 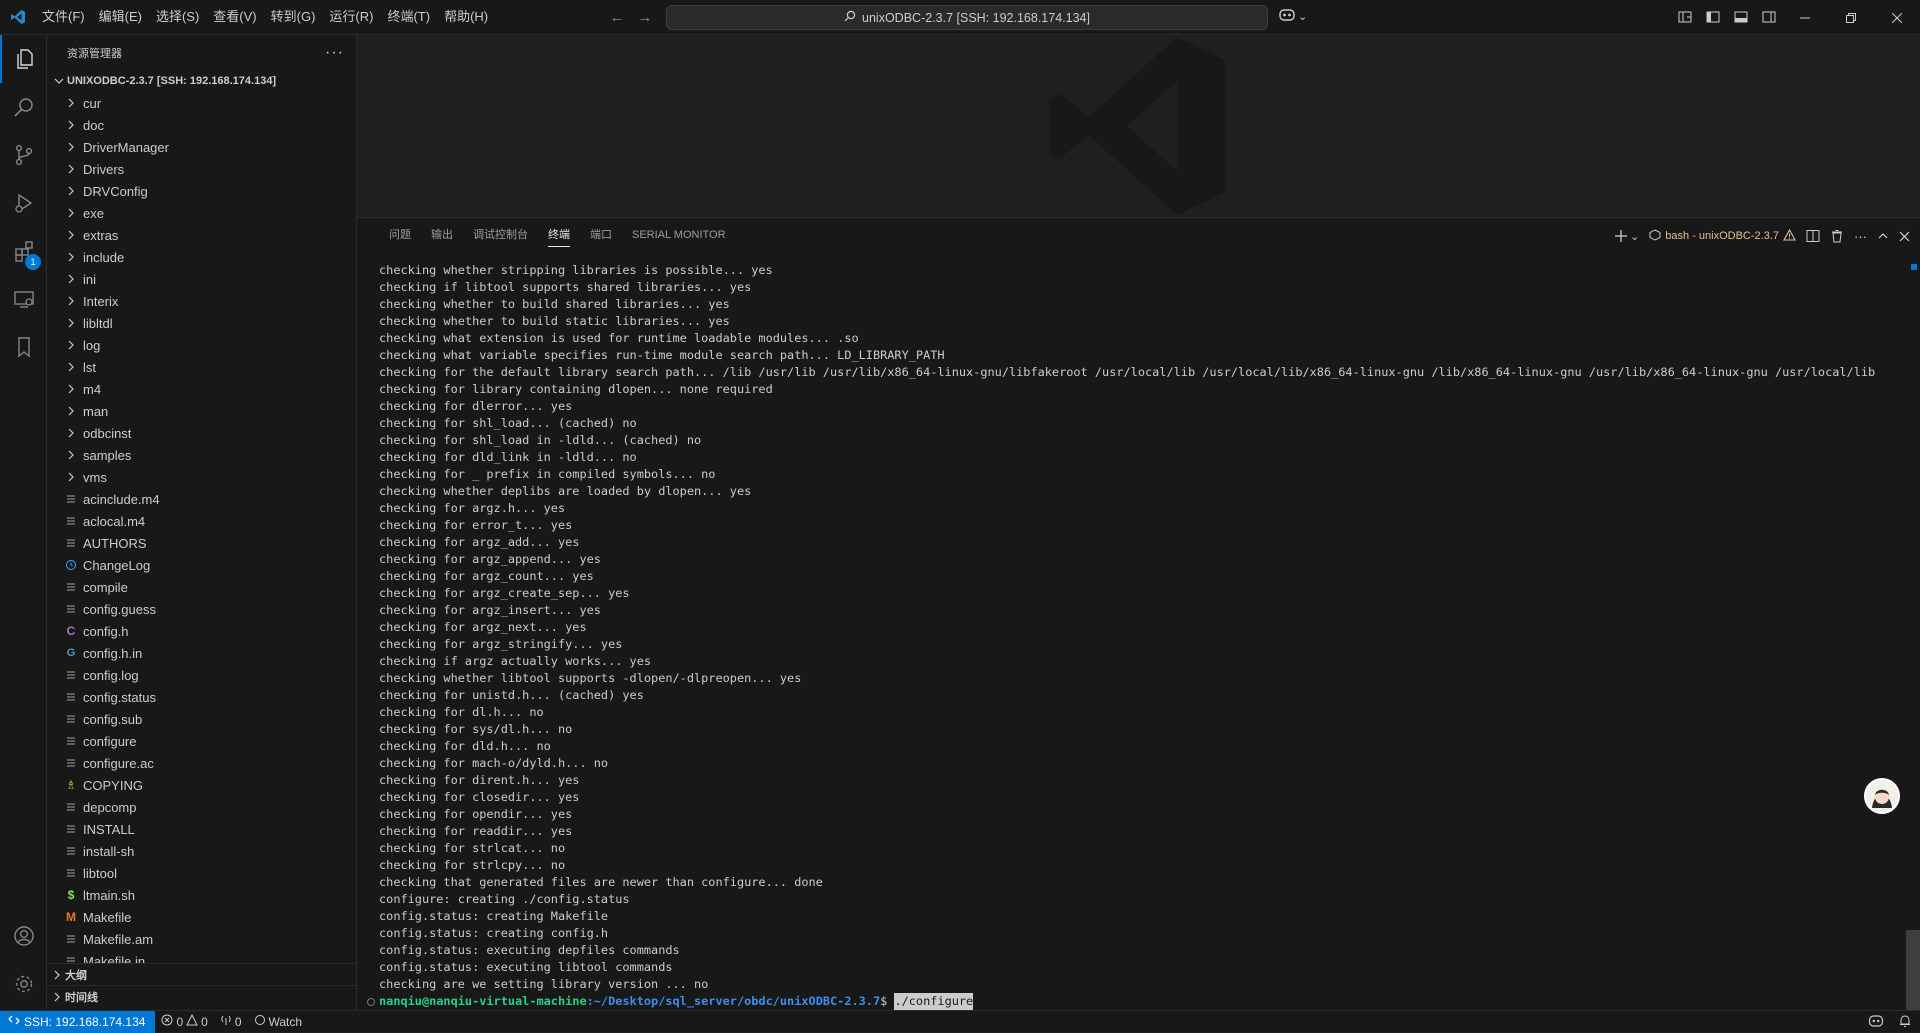 What do you see at coordinates (1626, 236) in the screenshot?
I see `new-terminal-icon: ⌄` at bounding box center [1626, 236].